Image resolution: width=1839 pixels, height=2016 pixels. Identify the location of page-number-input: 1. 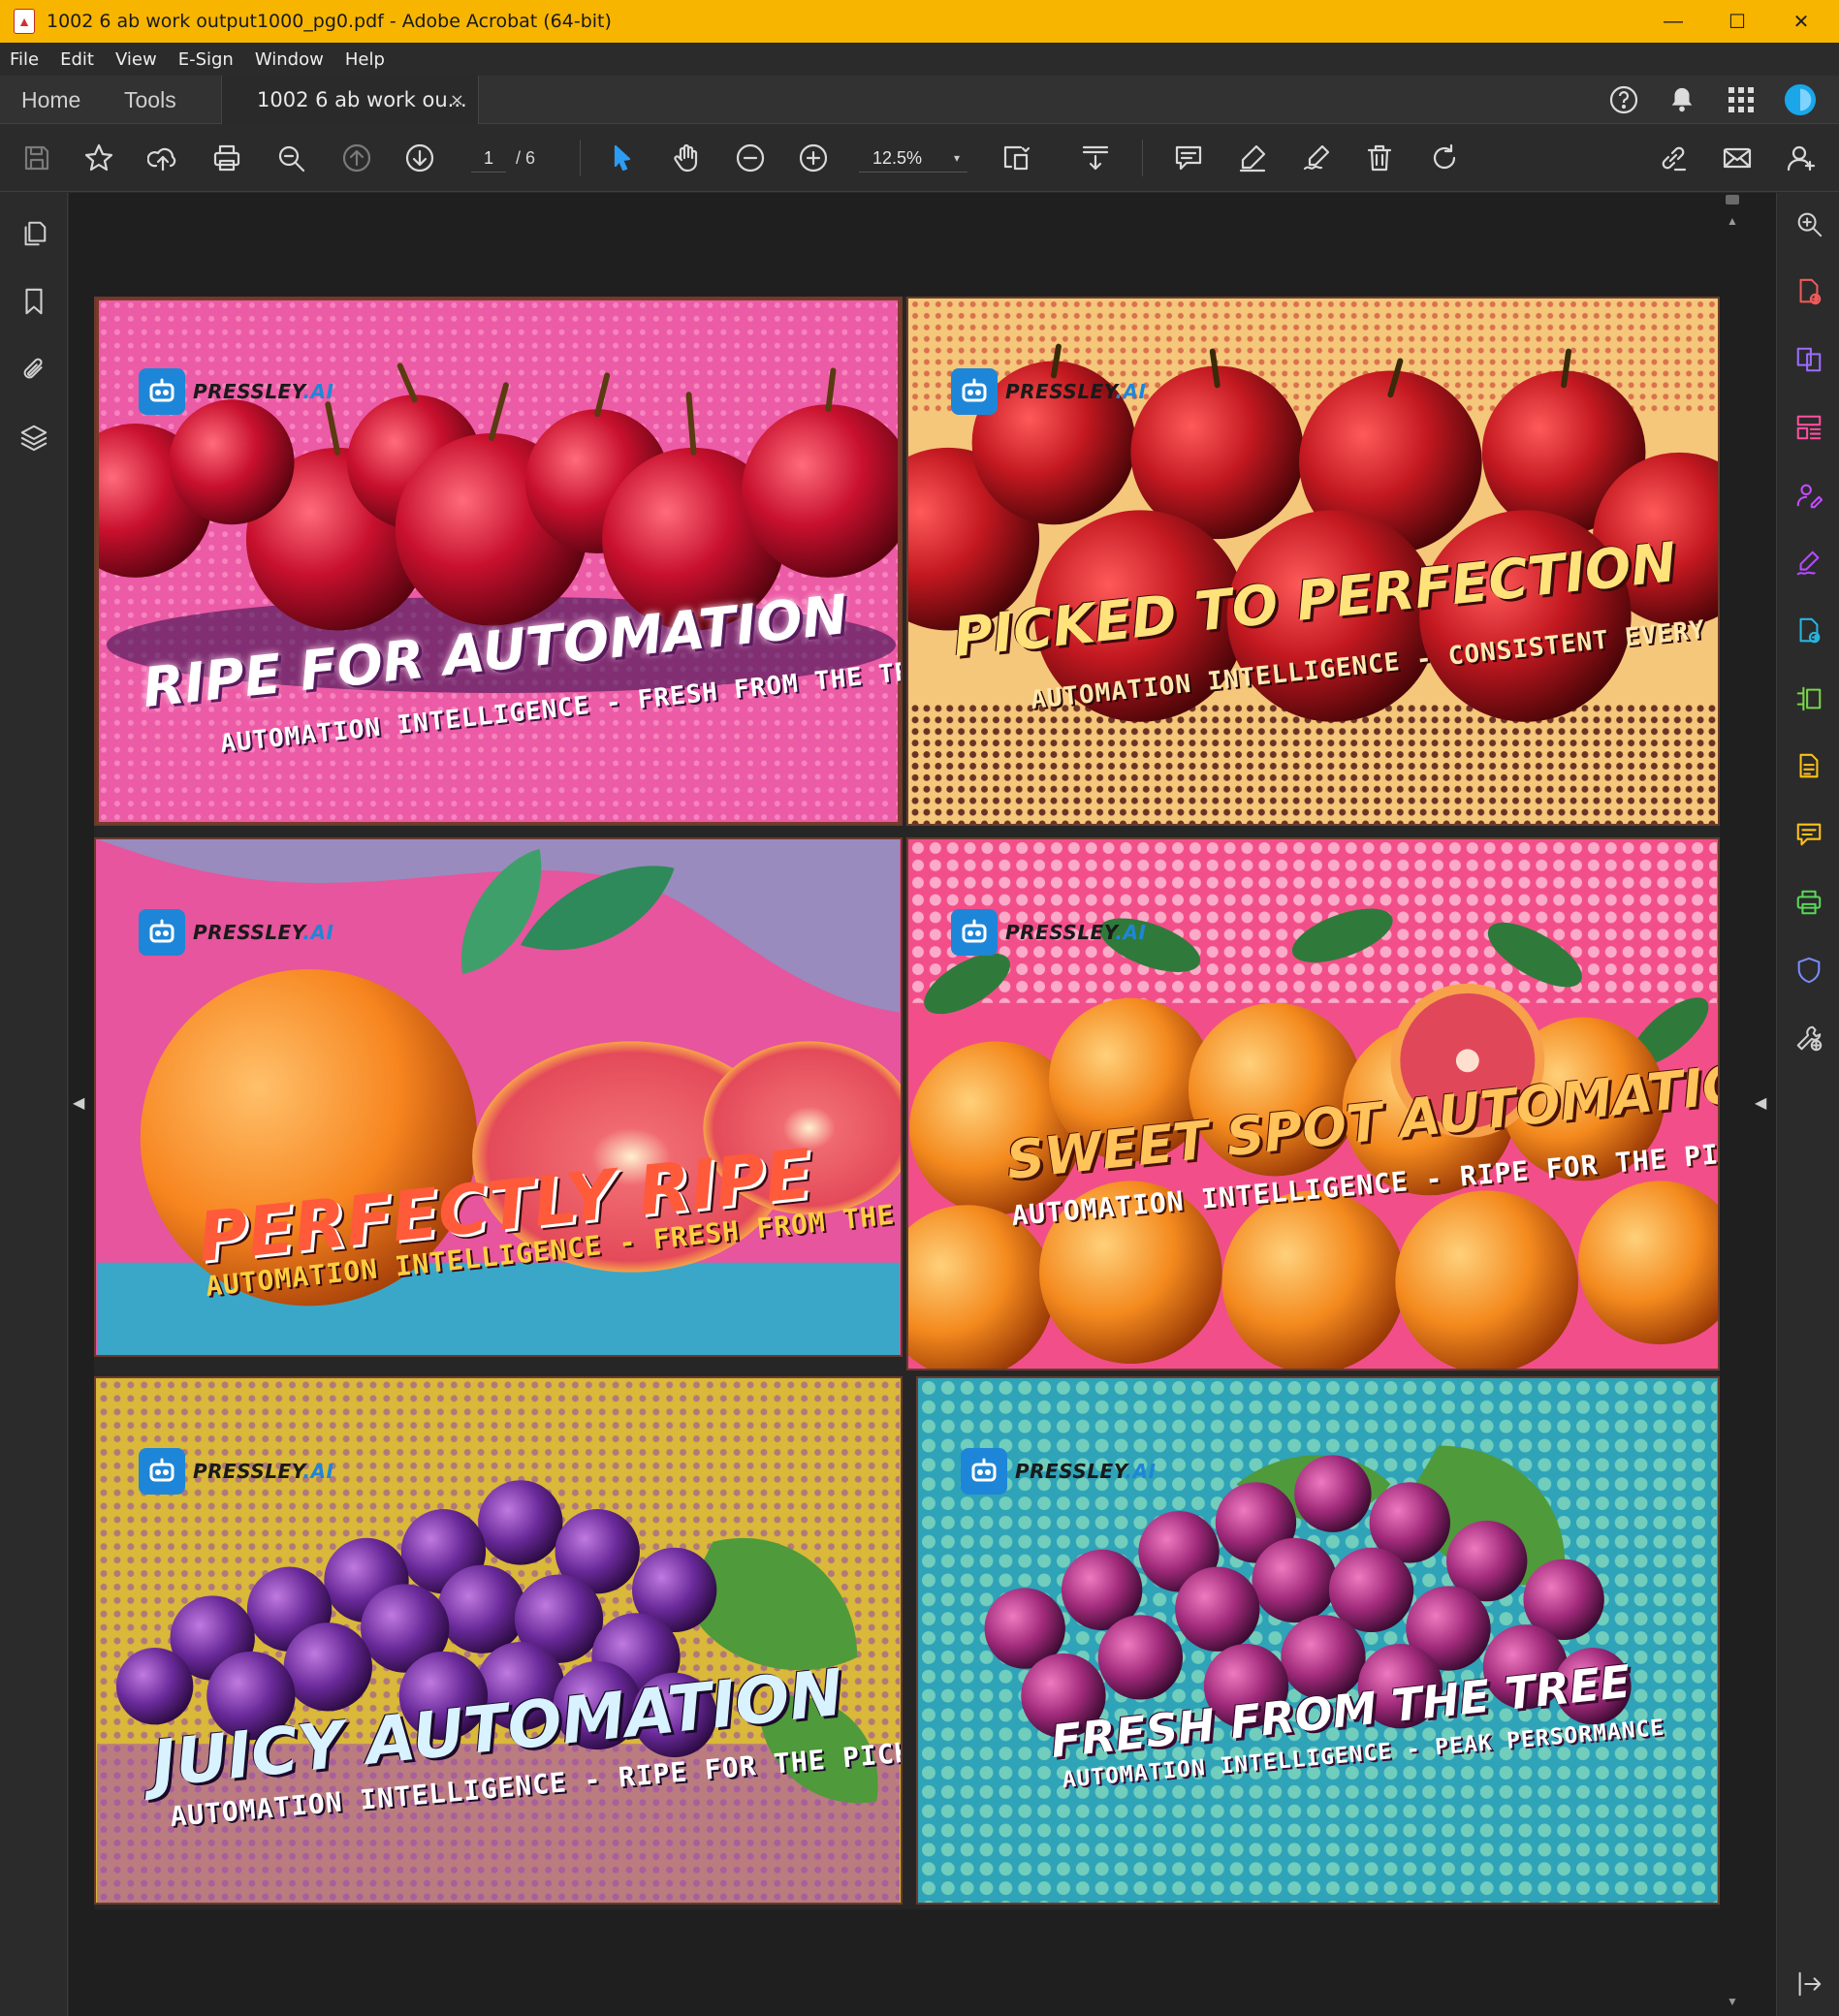
(488, 158).